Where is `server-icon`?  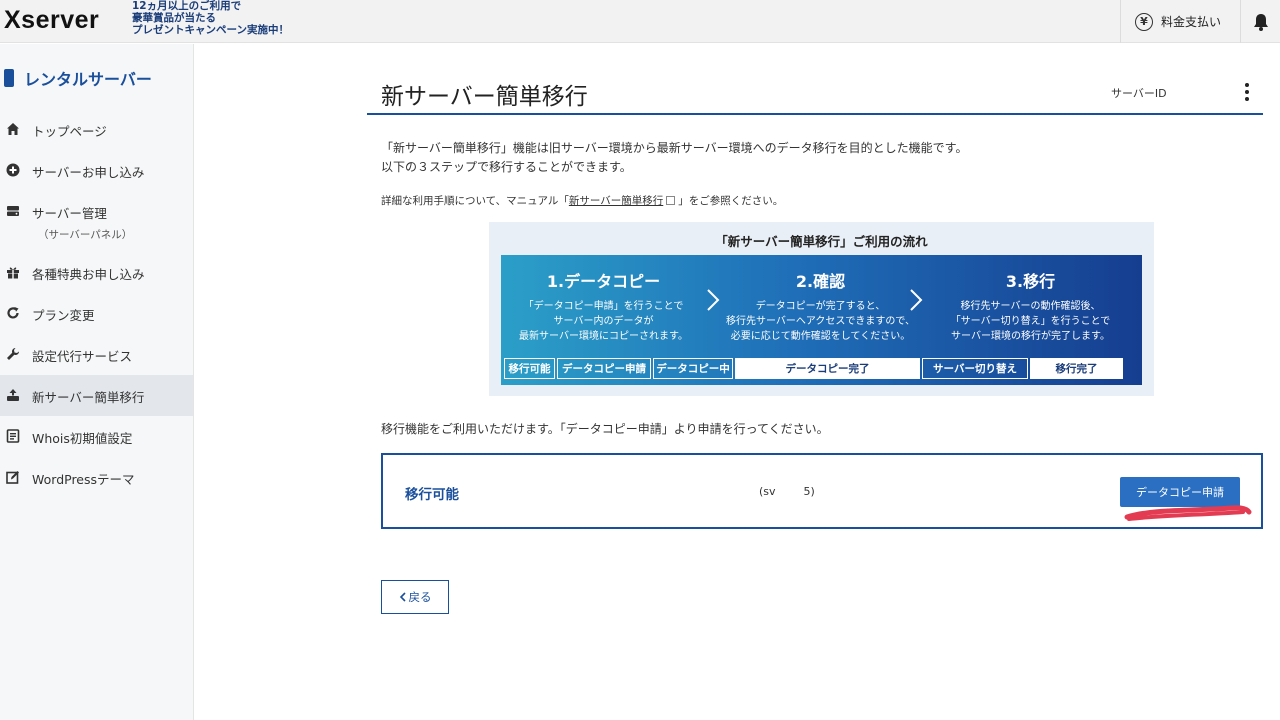
server-icon is located at coordinates (13, 211).